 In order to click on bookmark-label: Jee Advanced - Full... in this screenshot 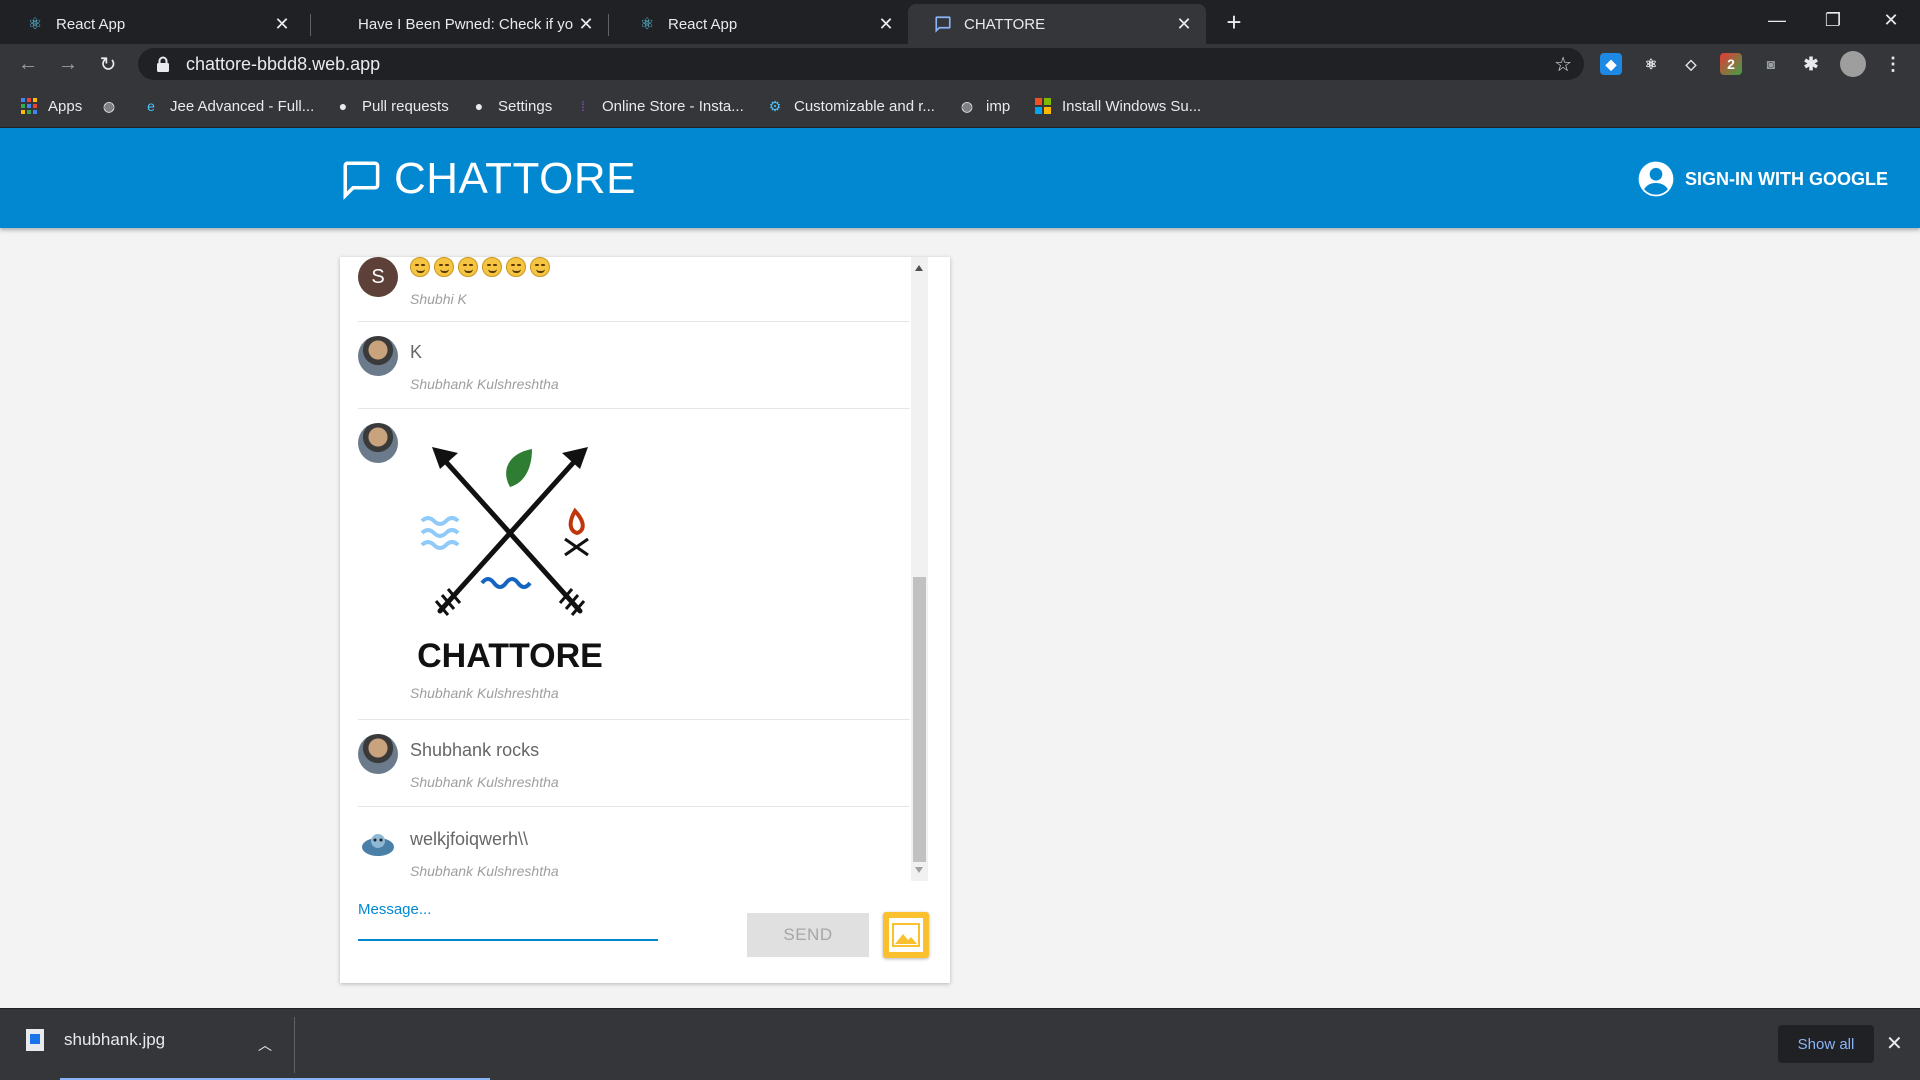, I will do `click(242, 106)`.